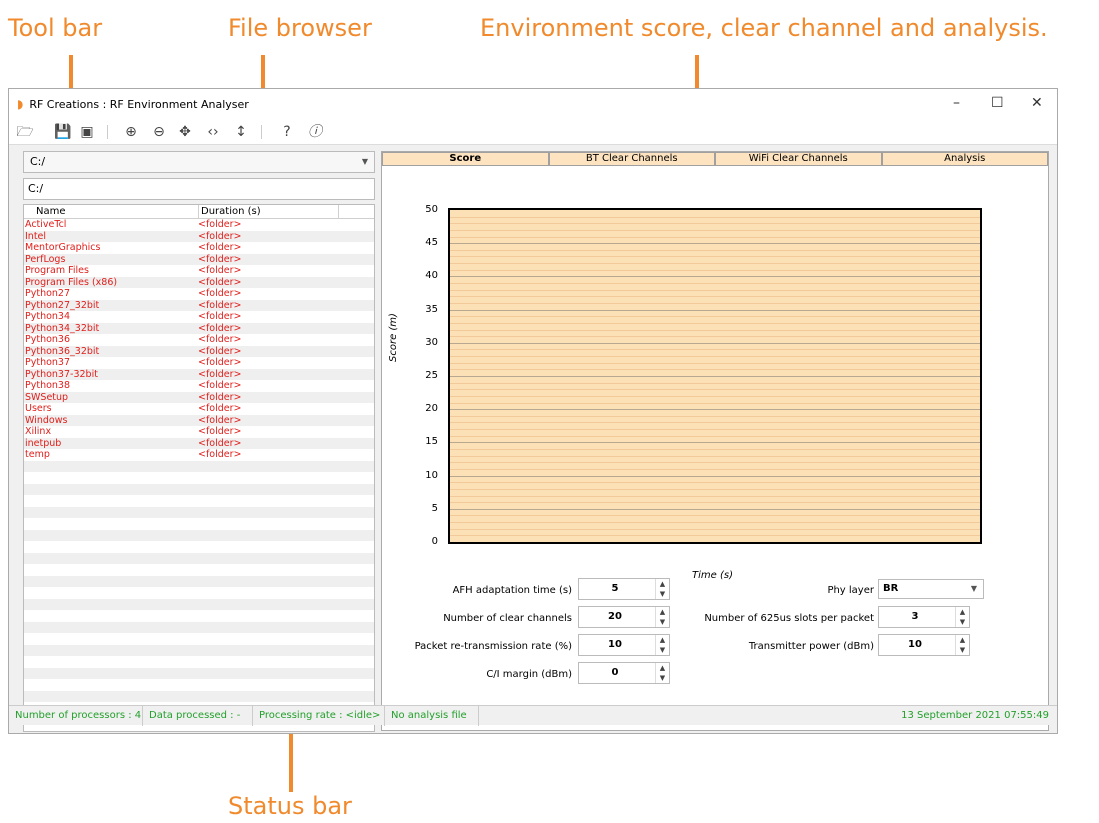 The width and height of the screenshot is (1099, 823). What do you see at coordinates (199, 236) in the screenshot?
I see `file-row: Intel <folder>` at bounding box center [199, 236].